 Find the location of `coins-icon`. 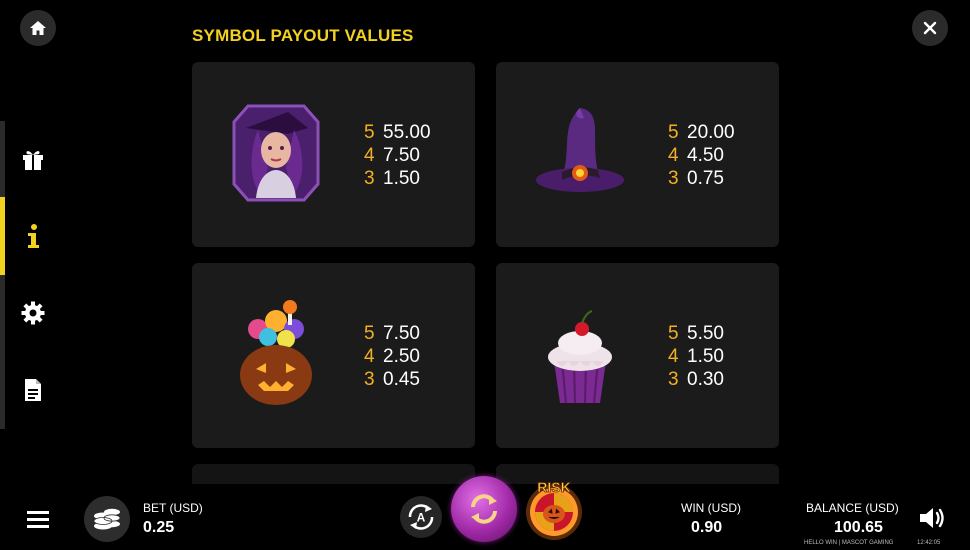

coins-icon is located at coordinates (107, 519).